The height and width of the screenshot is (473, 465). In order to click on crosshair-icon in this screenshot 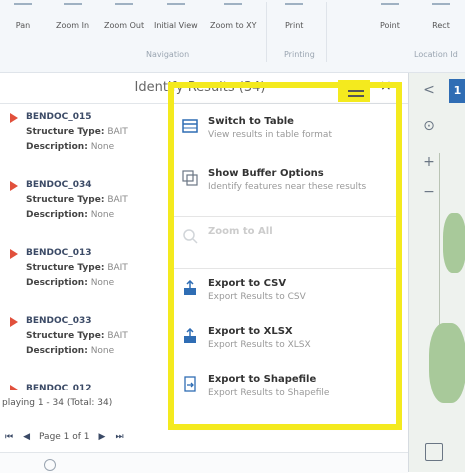, I will do `click(233, 10)`.